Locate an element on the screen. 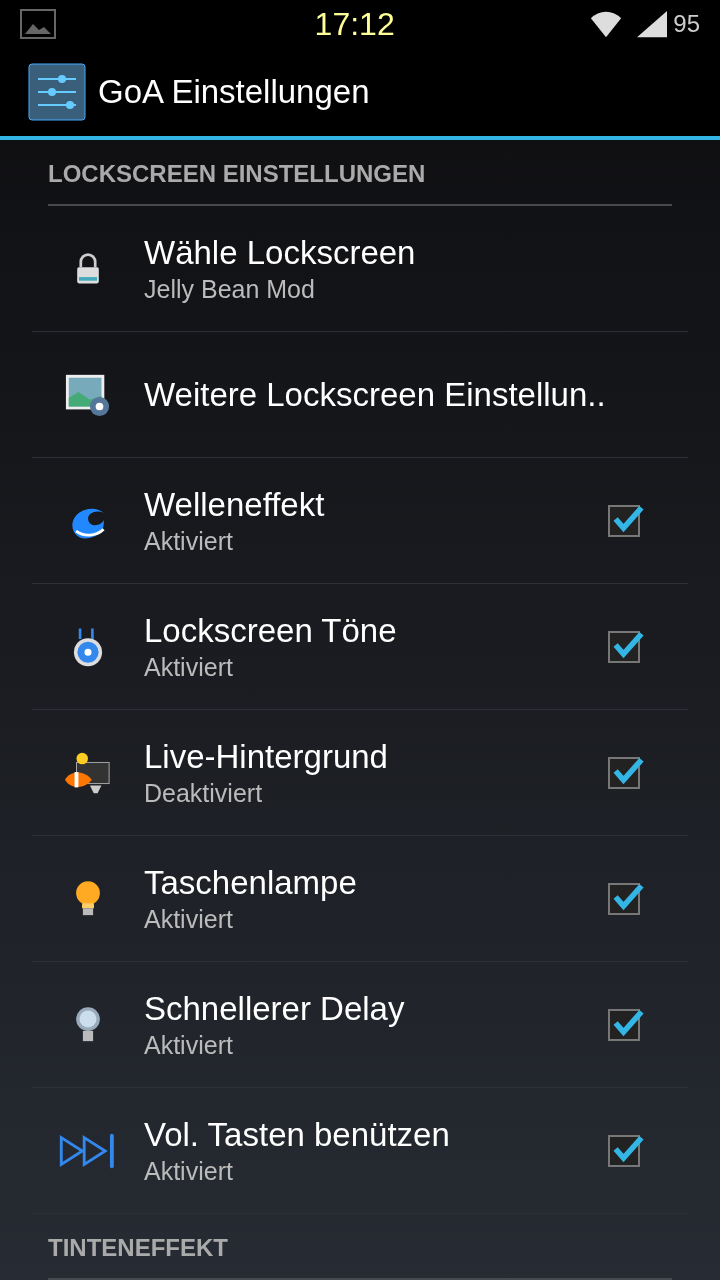 This screenshot has width=720, height=1280. settings-sliders-icon is located at coordinates (57, 92).